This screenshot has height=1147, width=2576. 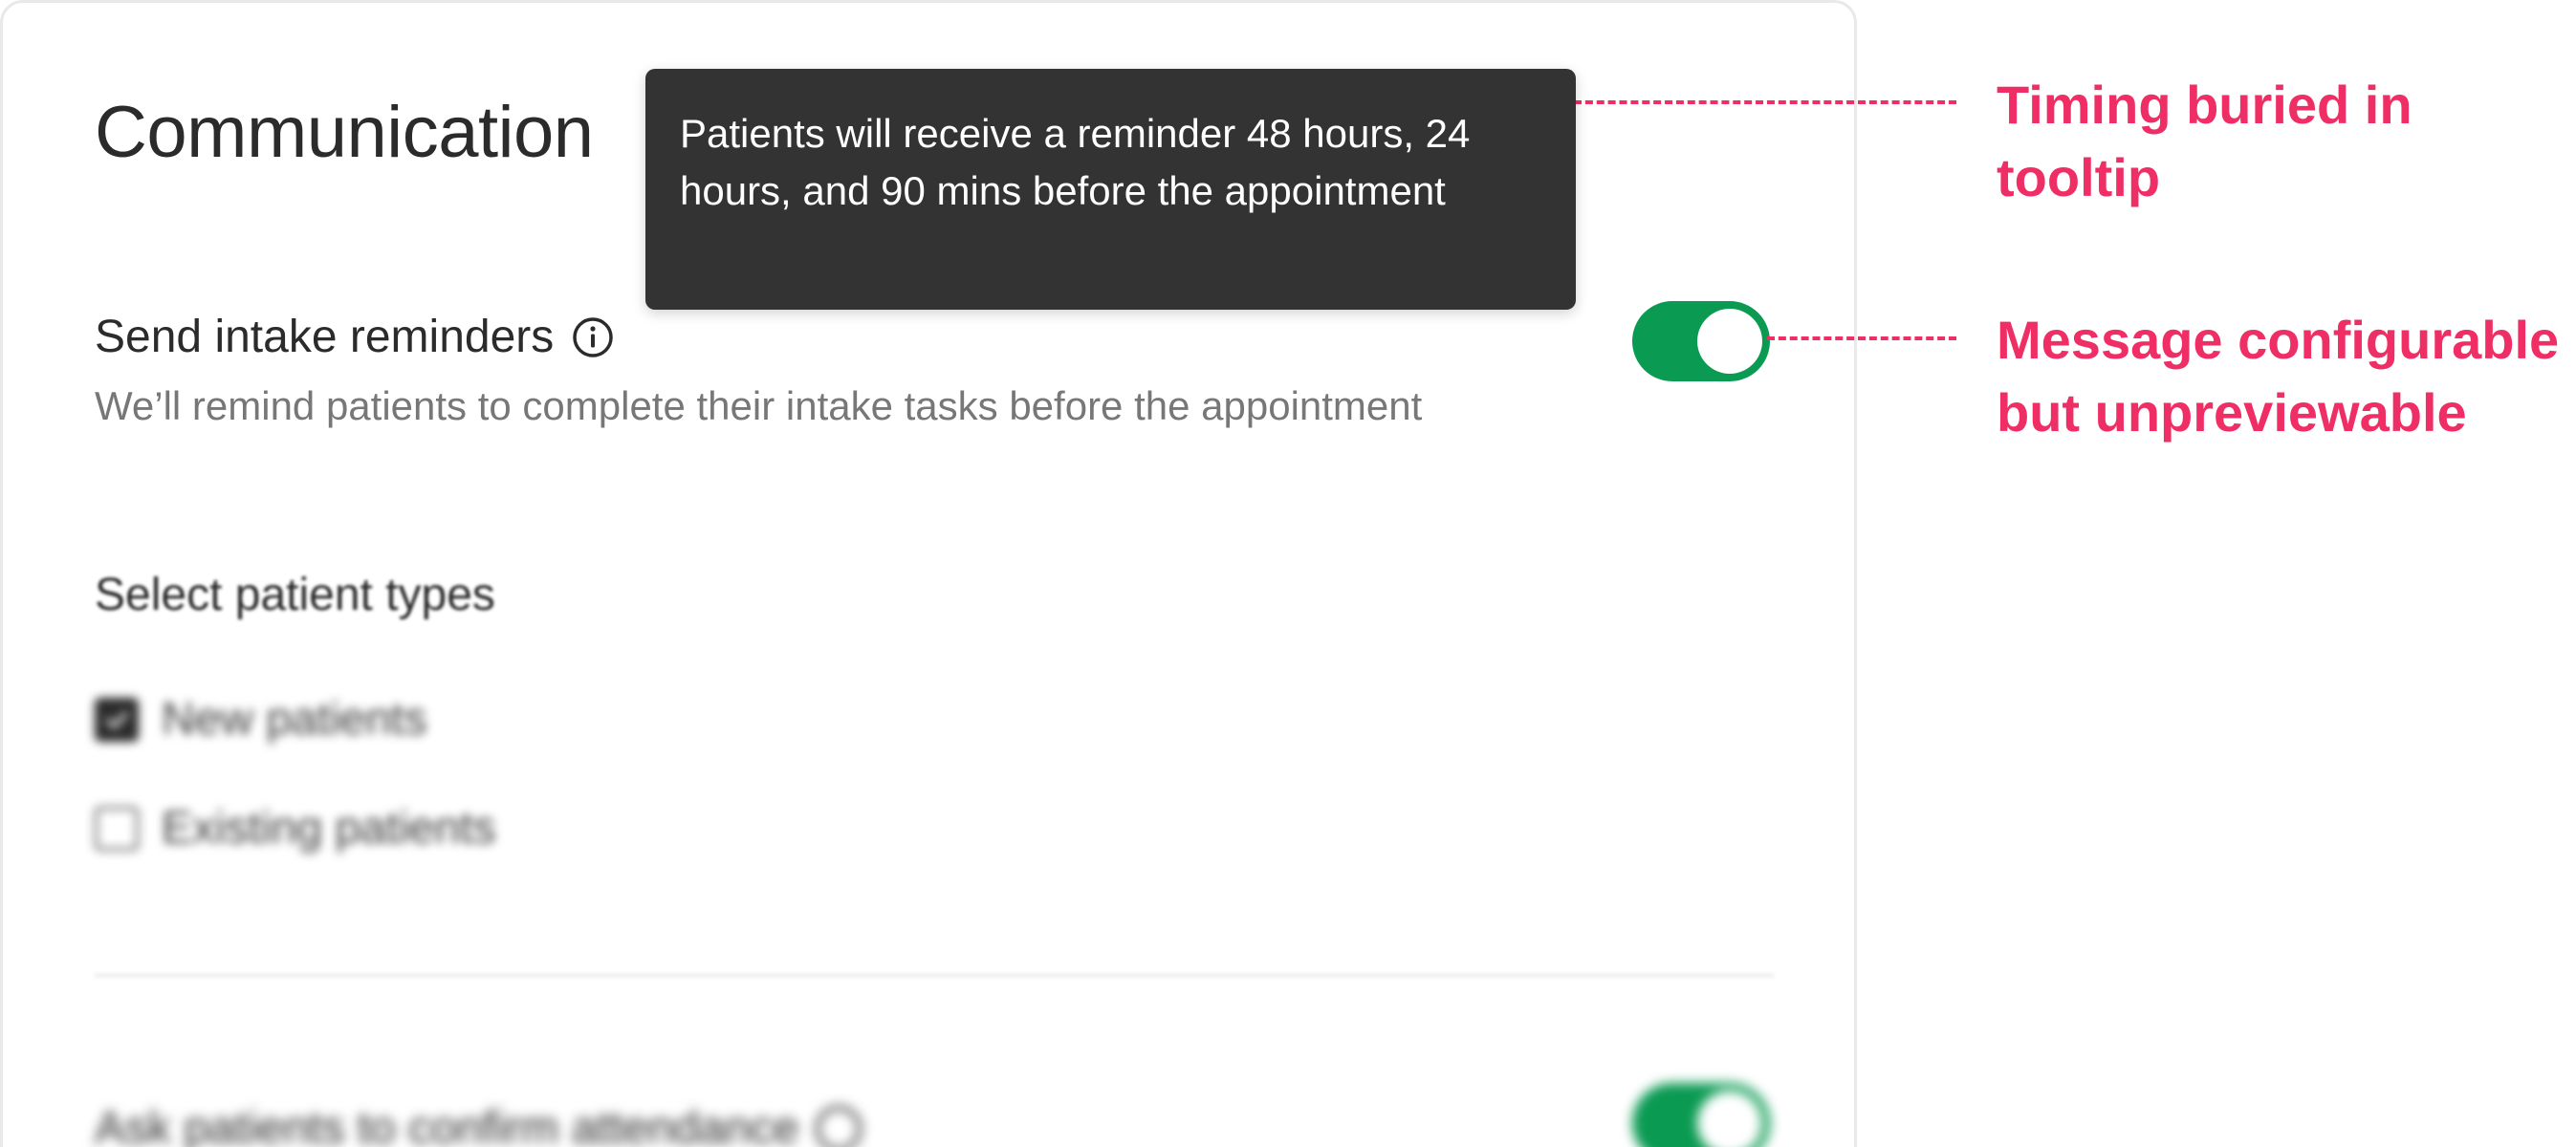 I want to click on callout-message: Message configurable but unpreviewable, so click(x=2278, y=376).